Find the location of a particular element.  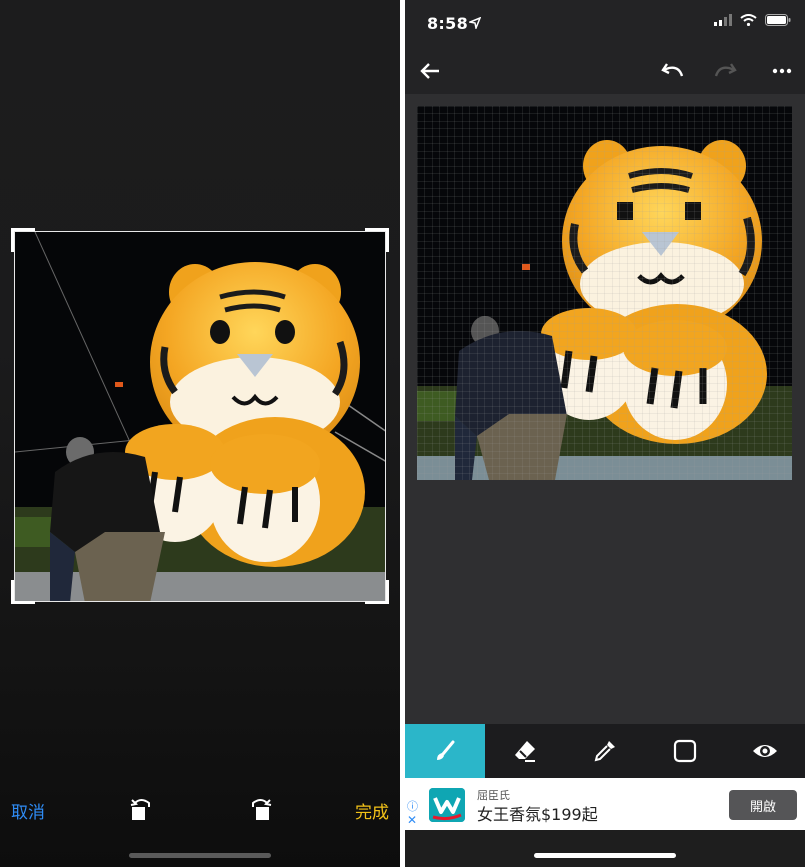

done-button: 完成 is located at coordinates (372, 810).